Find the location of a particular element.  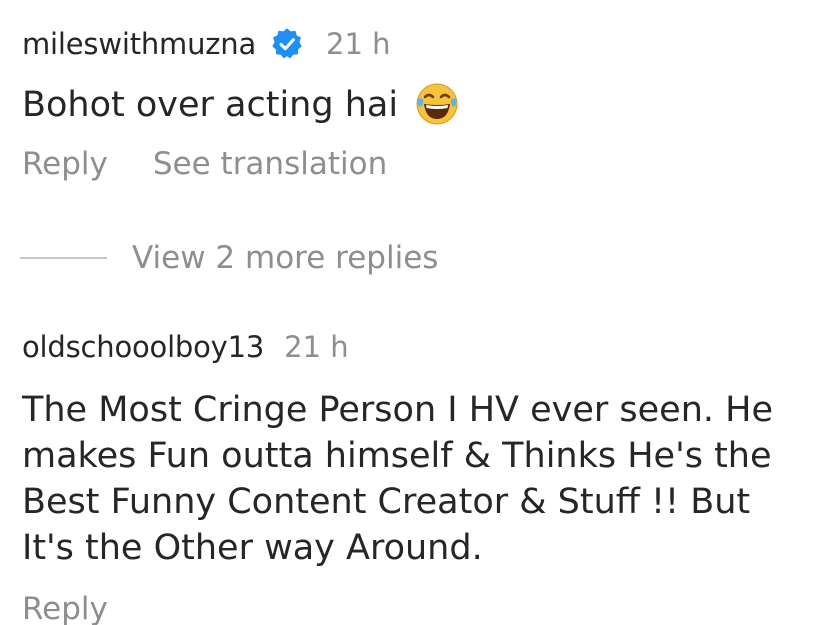

comment-text: Bohot over acting hai is located at coordinates (413, 105).